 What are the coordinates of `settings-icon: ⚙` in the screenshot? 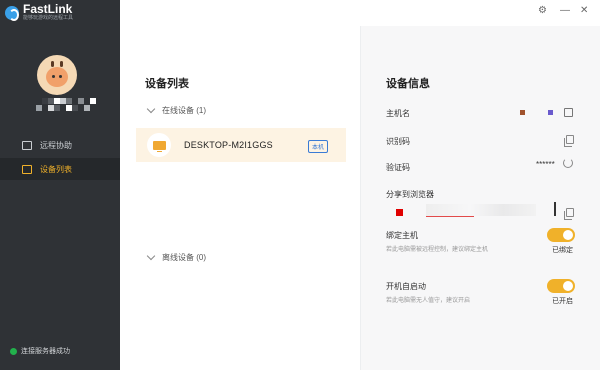 It's located at (542, 11).